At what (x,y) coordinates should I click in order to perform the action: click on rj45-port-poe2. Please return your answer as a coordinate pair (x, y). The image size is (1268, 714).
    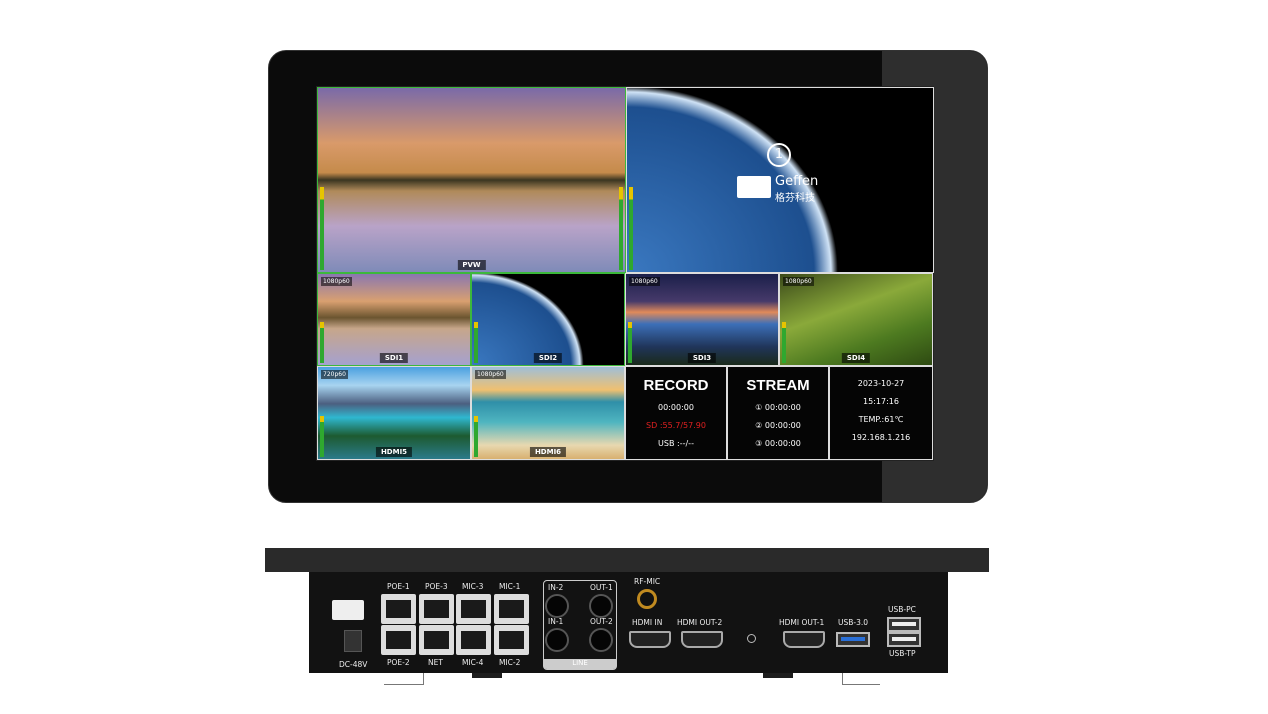
    Looking at the image, I should click on (398, 640).